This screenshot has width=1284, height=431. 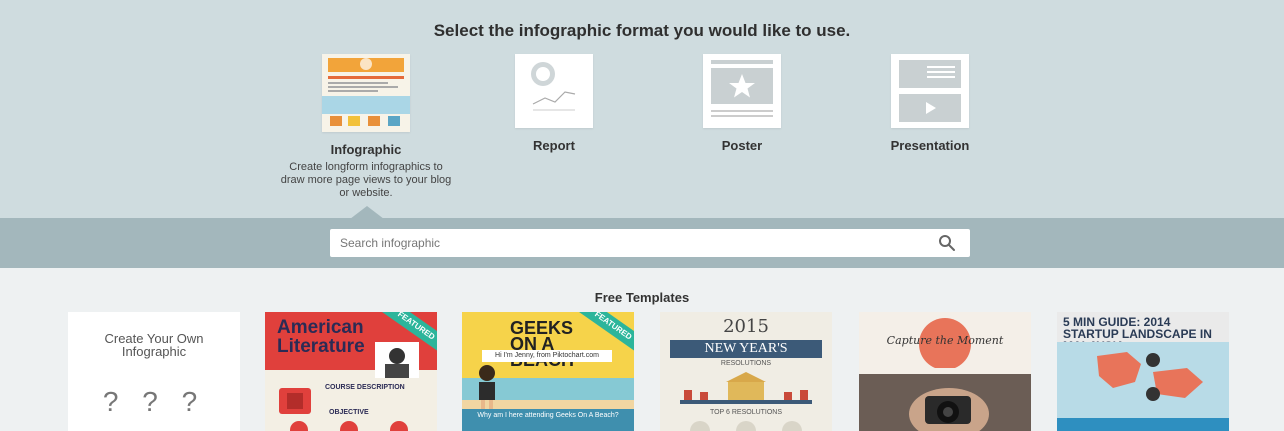 What do you see at coordinates (154, 371) in the screenshot?
I see `template-create-own: Create Your Own Infographic ? ? ?` at bounding box center [154, 371].